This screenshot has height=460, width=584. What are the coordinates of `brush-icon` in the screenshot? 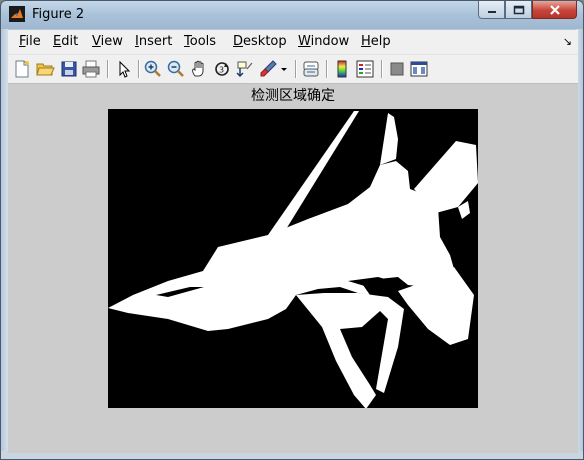 It's located at (268, 69).